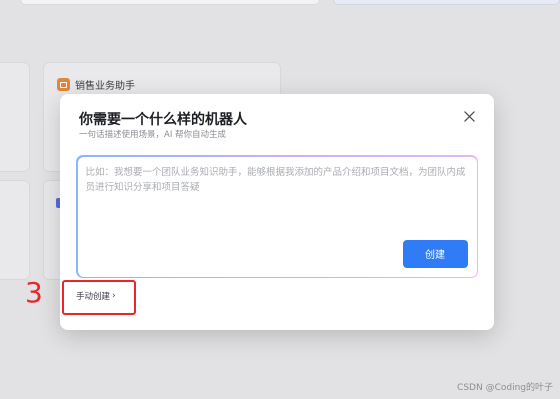 This screenshot has height=399, width=560. Describe the element at coordinates (435, 253) in the screenshot. I see `create-button: 创建` at that location.